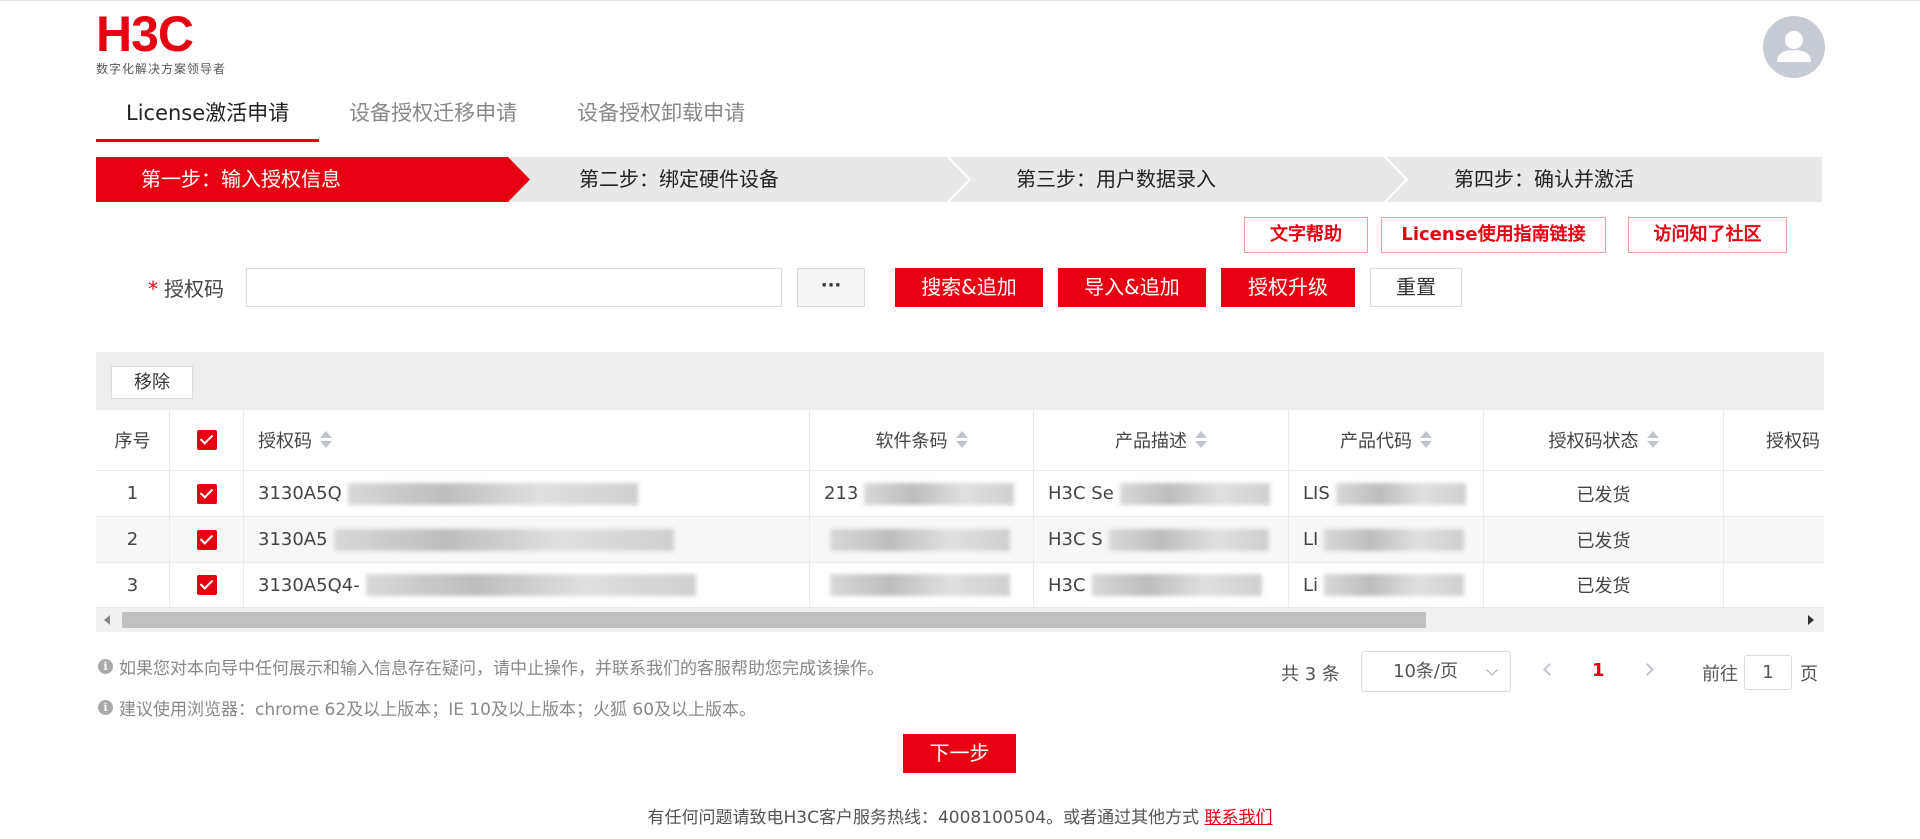 This screenshot has height=839, width=1920. Describe the element at coordinates (1239, 818) in the screenshot. I see `contact-us-link: 联系我们` at that location.